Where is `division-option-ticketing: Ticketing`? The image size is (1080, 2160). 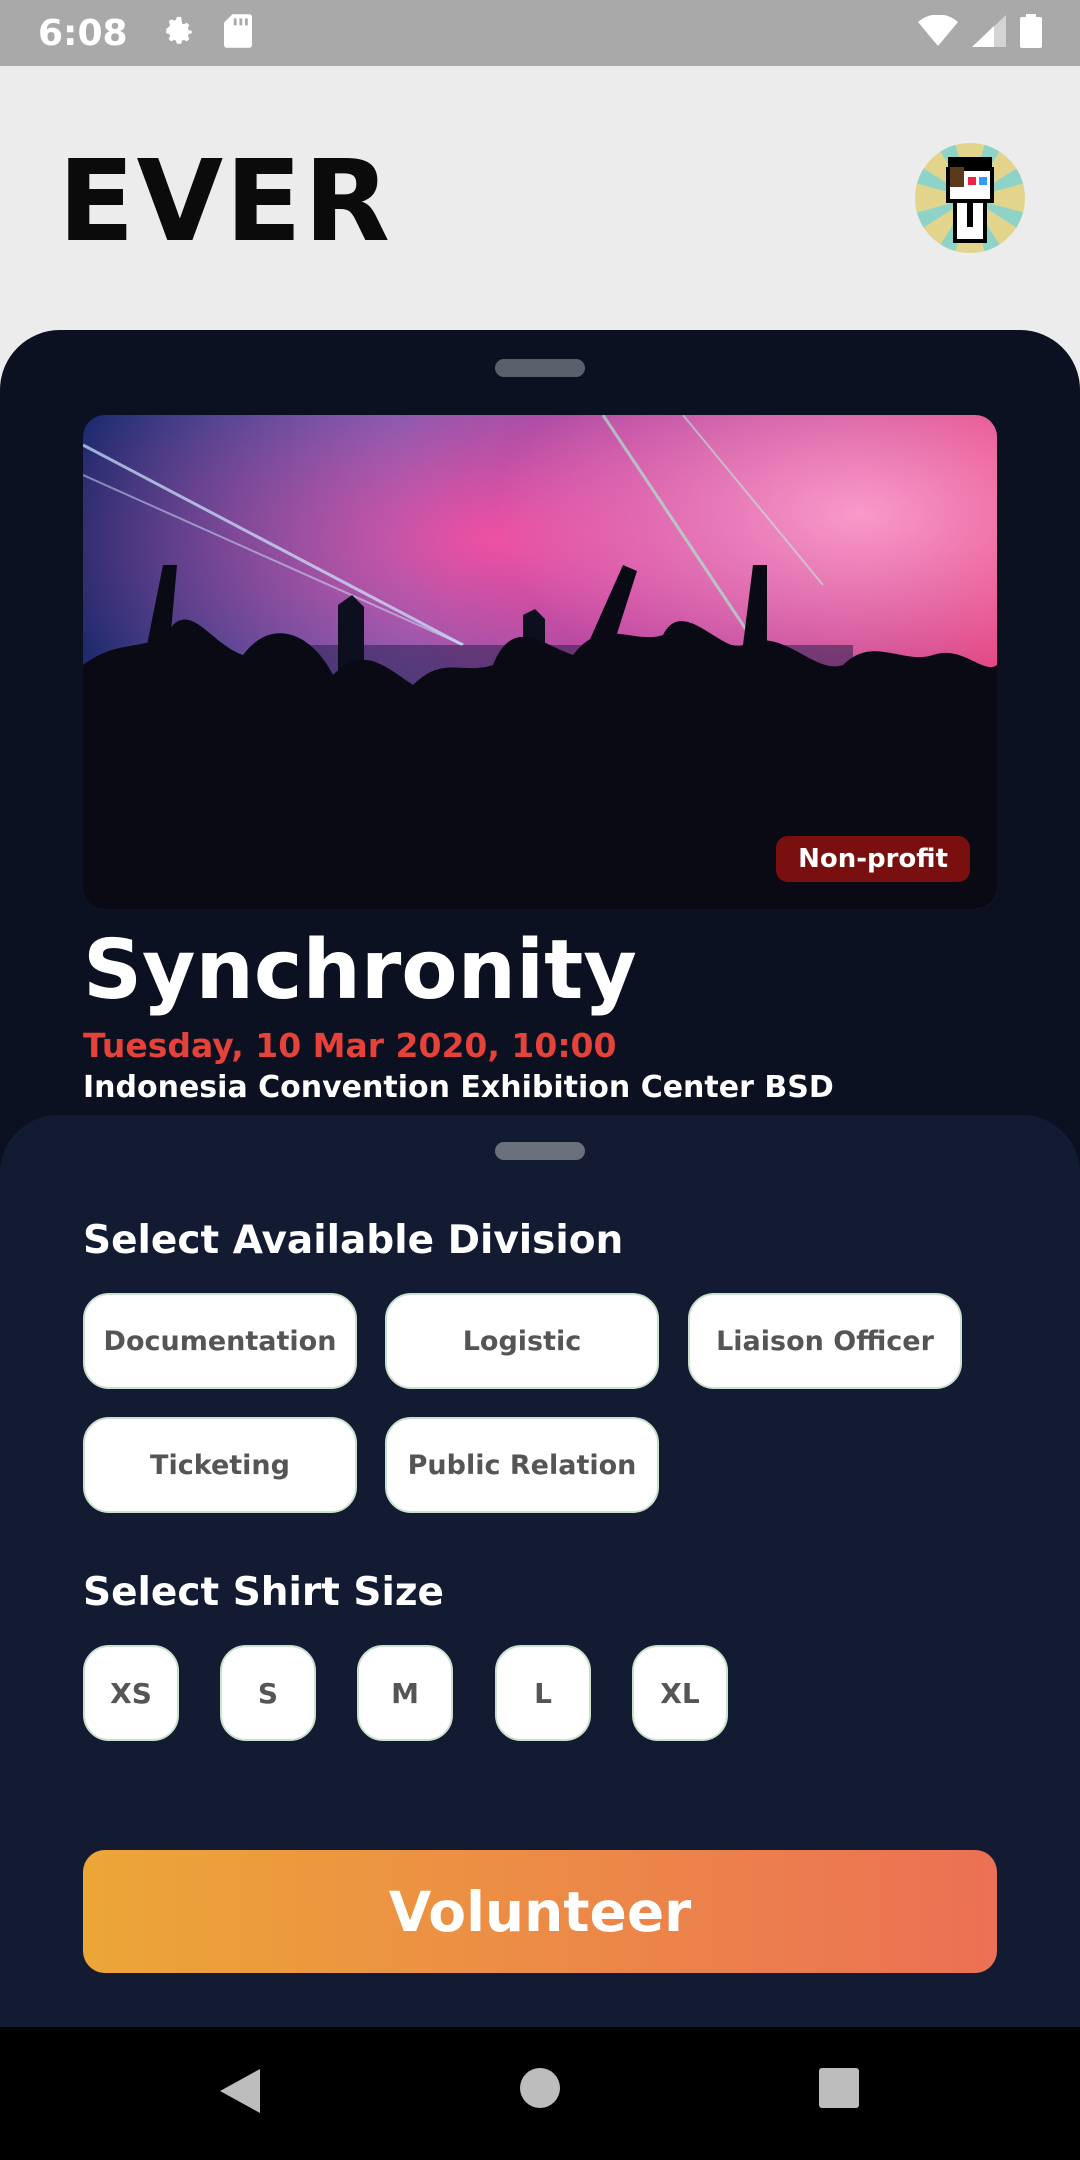
division-option-ticketing: Ticketing is located at coordinates (220, 1465).